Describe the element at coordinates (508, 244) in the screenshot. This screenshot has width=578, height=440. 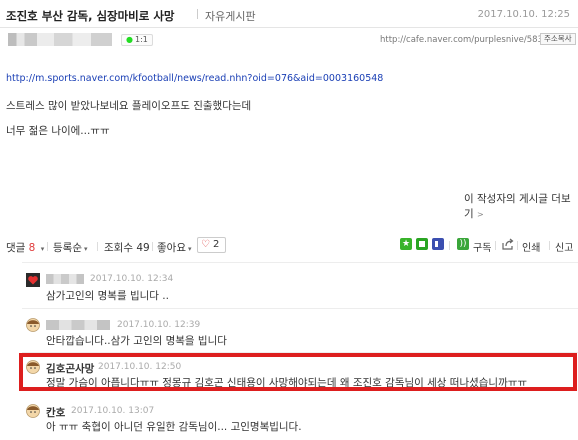
I see `share-icon` at that location.